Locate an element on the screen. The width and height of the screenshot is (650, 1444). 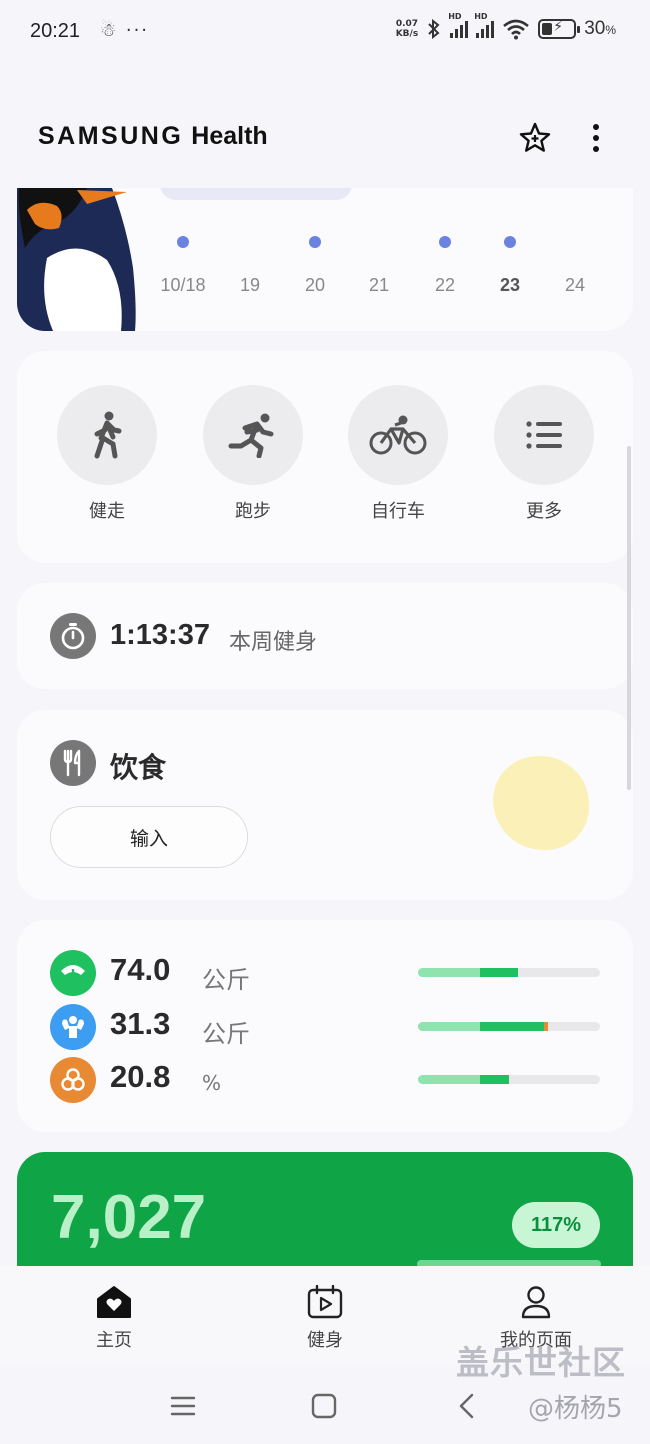
nav-home-icon-wrap is located at coordinates (114, 1302).